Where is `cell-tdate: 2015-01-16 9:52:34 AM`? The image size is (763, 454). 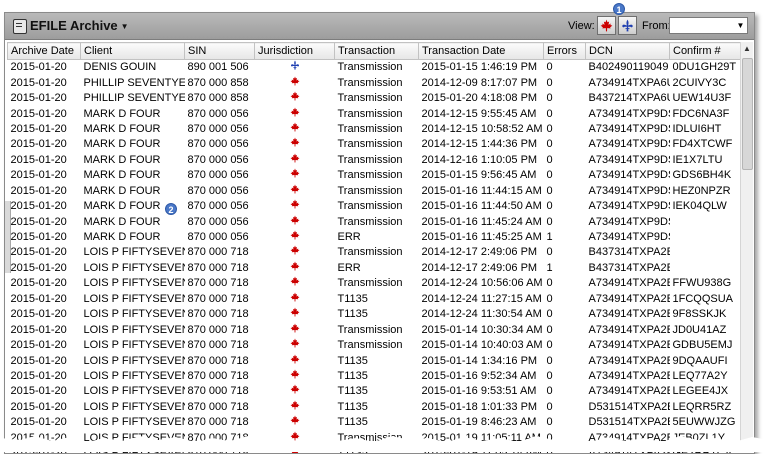
cell-tdate: 2015-01-16 9:52:34 AM is located at coordinates (479, 375).